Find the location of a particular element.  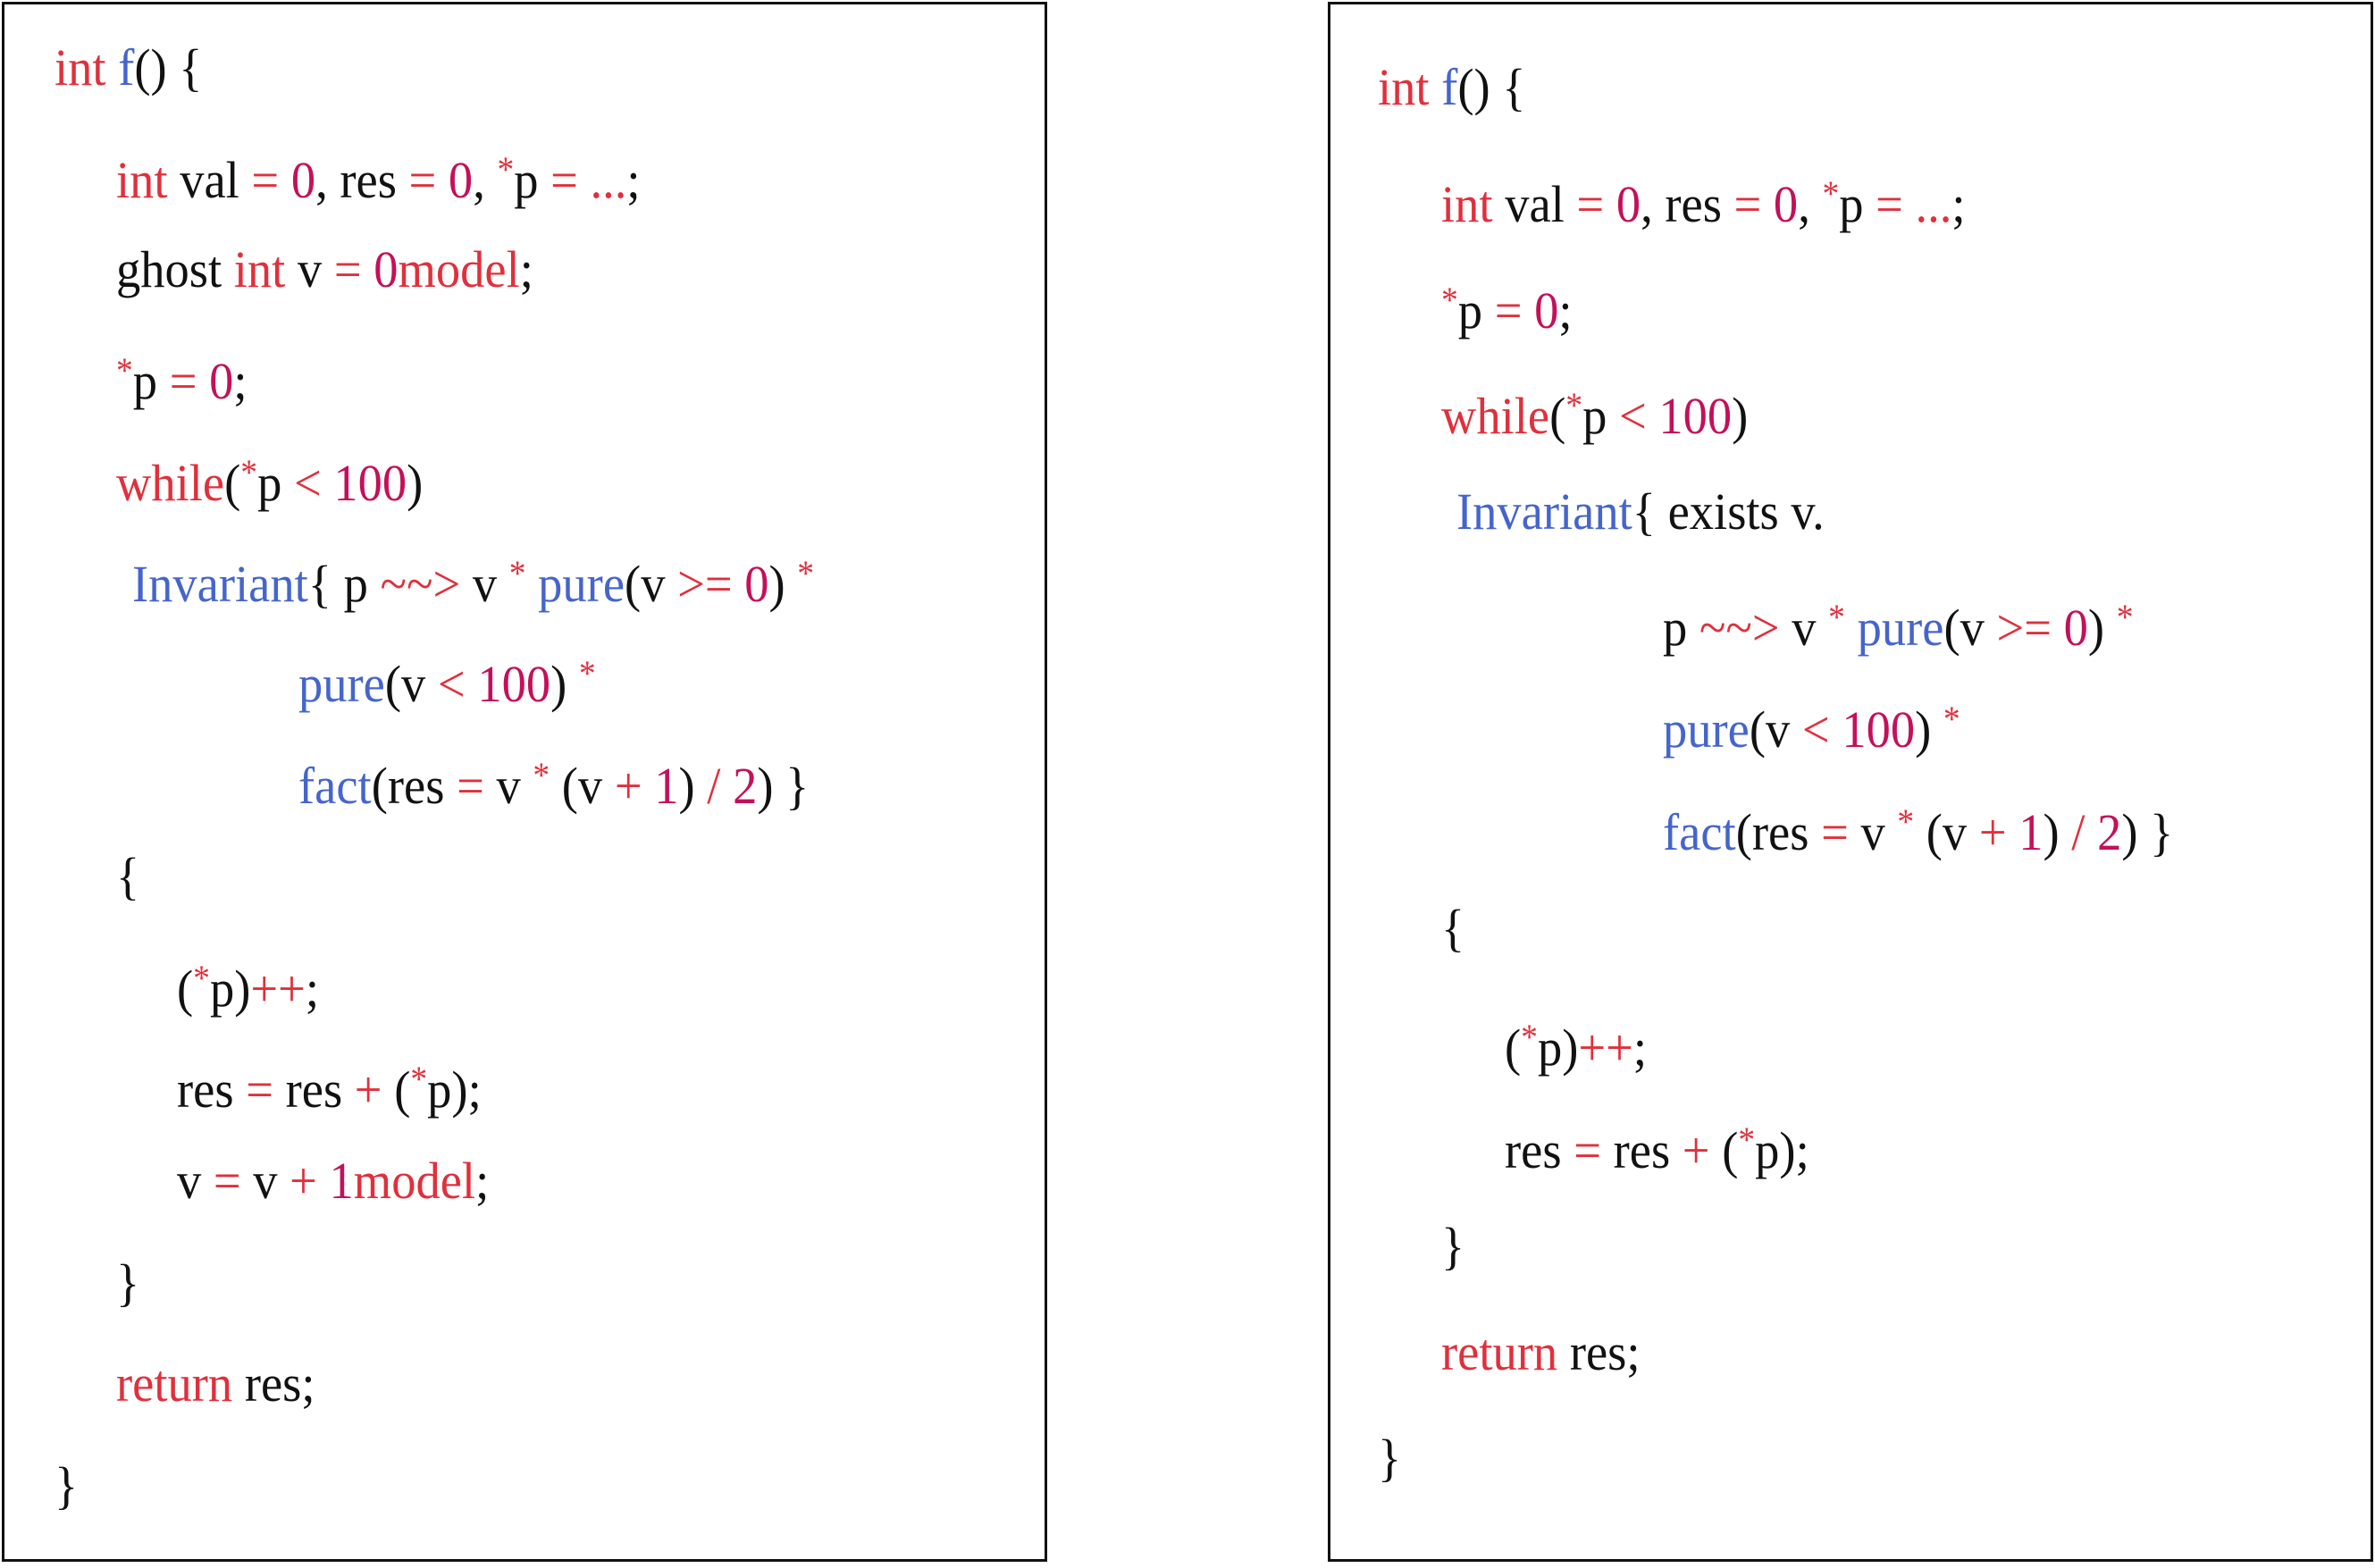

code-token: f is located at coordinates (127, 67).